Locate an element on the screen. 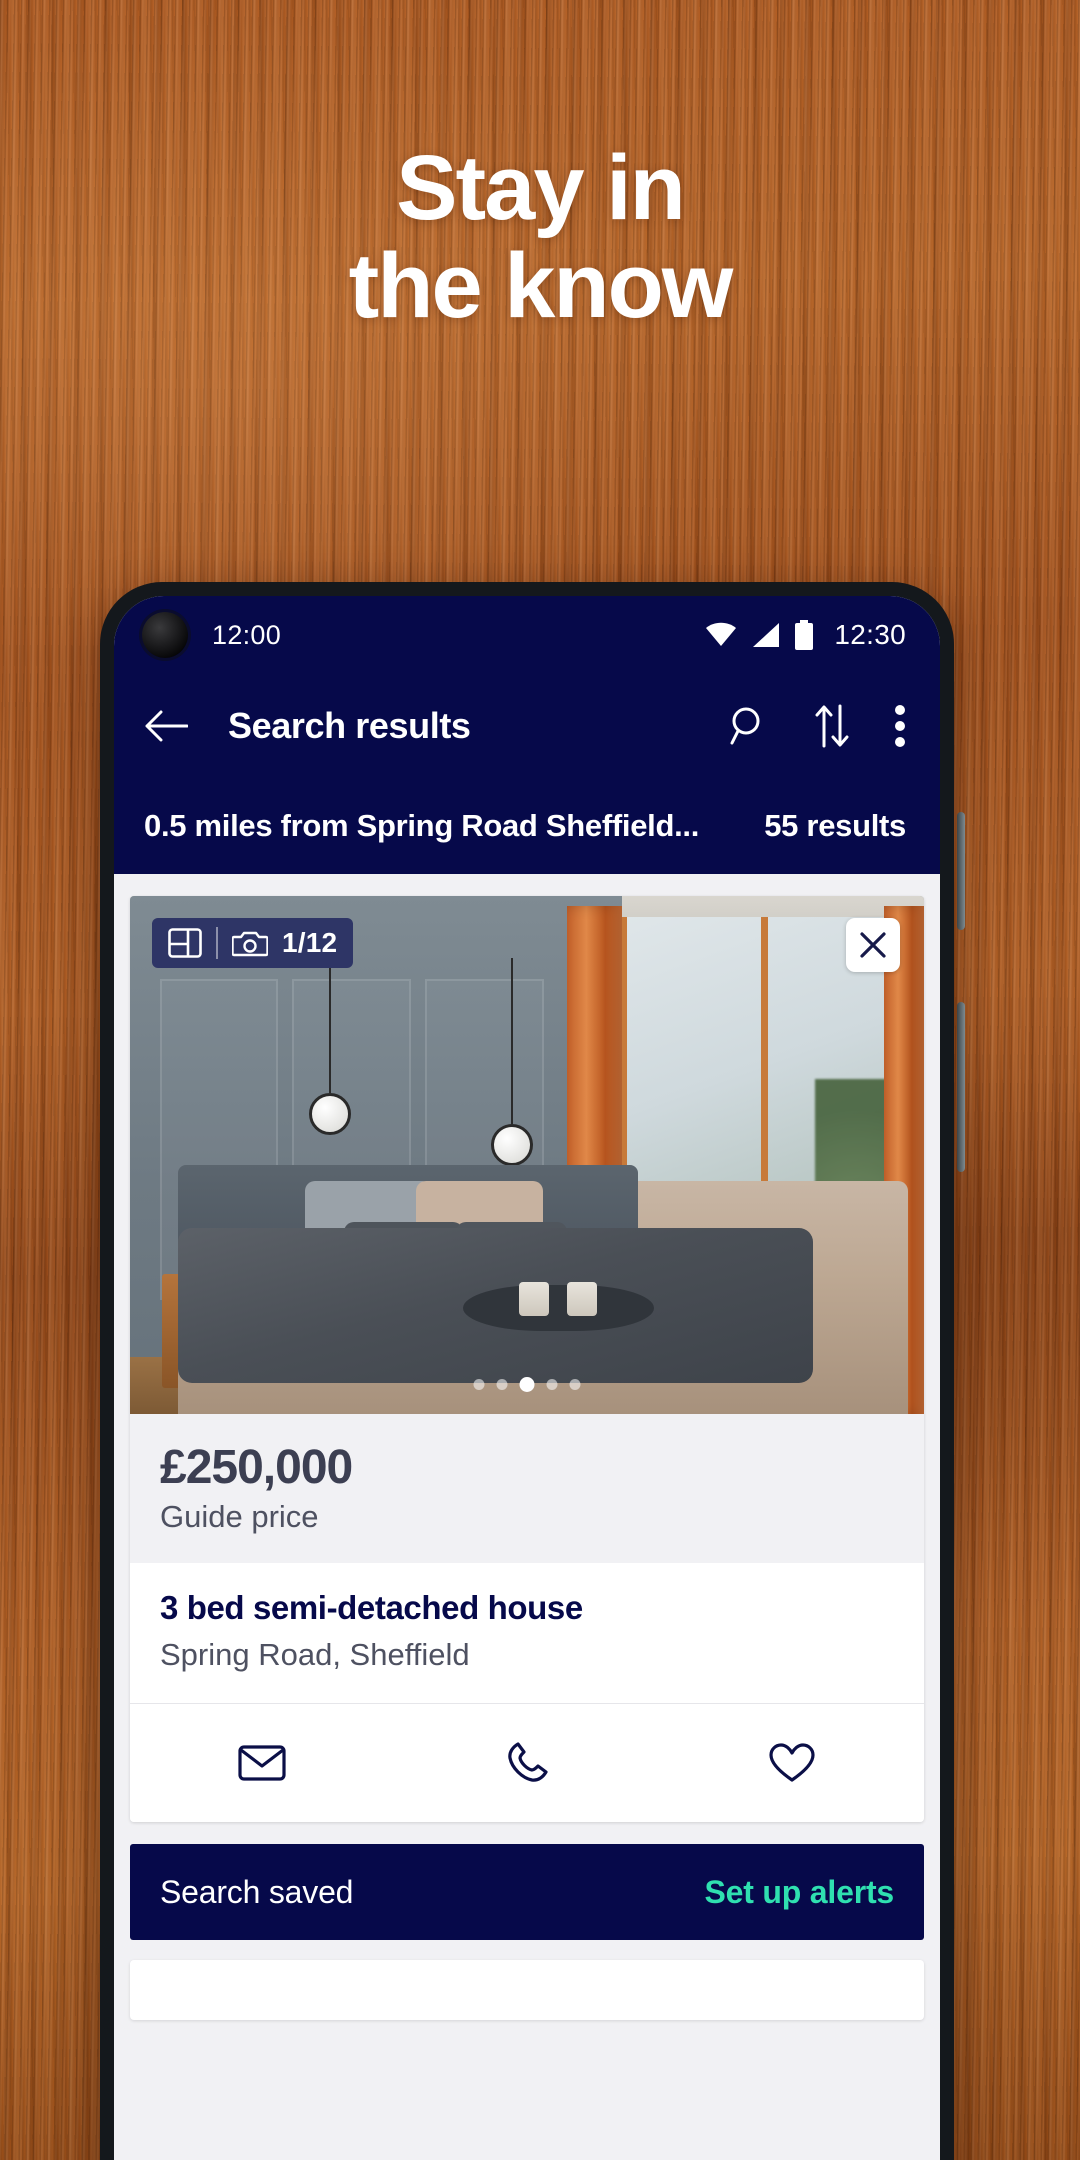 Image resolution: width=1080 pixels, height=2160 pixels. next-listing-card-peek is located at coordinates (527, 1990).